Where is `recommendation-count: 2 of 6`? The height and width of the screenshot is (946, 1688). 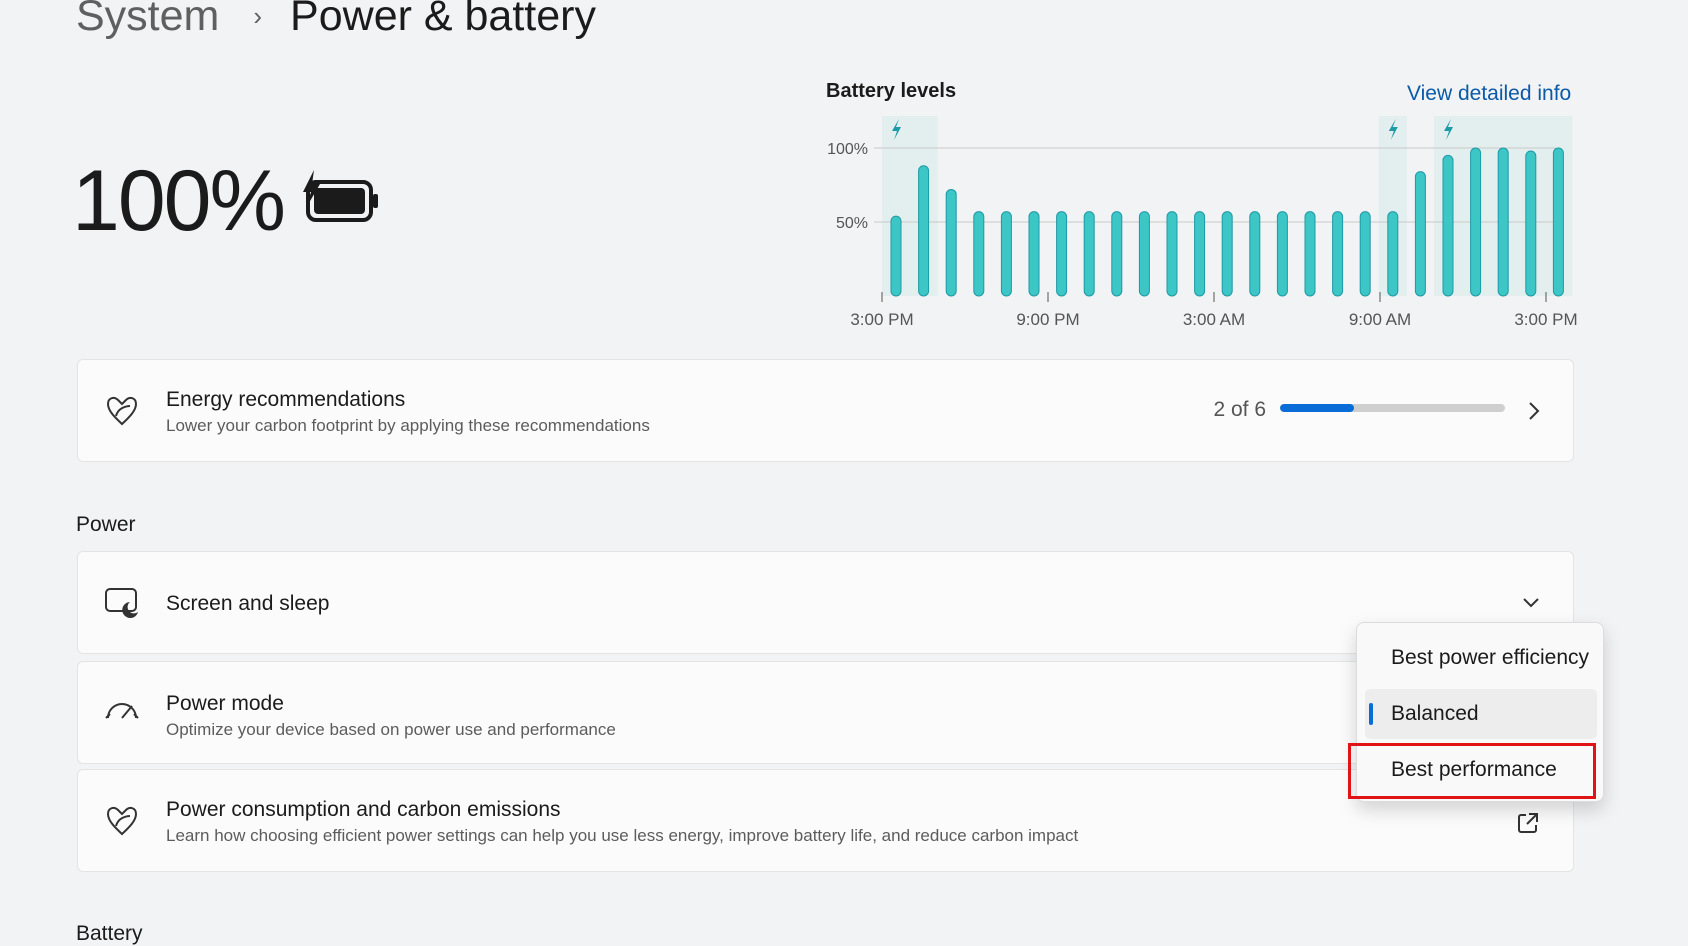 recommendation-count: 2 of 6 is located at coordinates (1239, 409).